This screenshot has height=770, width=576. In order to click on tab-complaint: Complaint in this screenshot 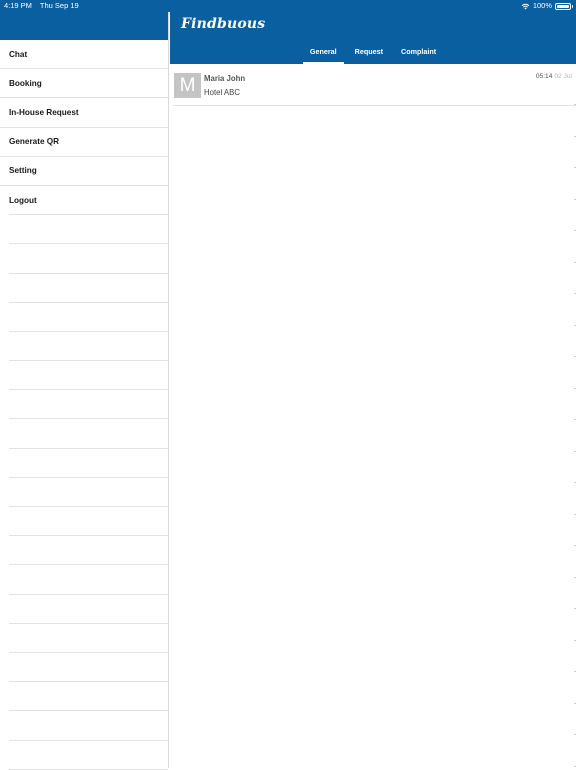, I will do `click(418, 53)`.